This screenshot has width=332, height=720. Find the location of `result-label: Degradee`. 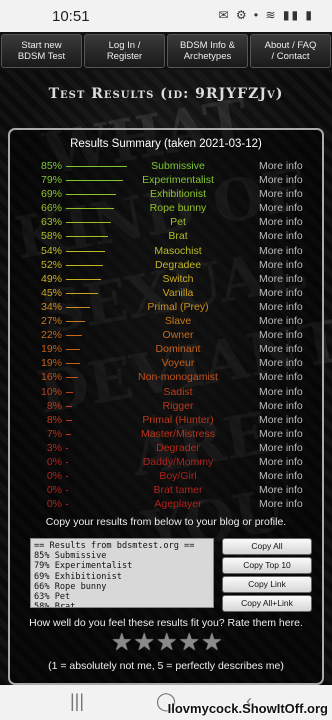

result-label: Degradee is located at coordinates (178, 265).